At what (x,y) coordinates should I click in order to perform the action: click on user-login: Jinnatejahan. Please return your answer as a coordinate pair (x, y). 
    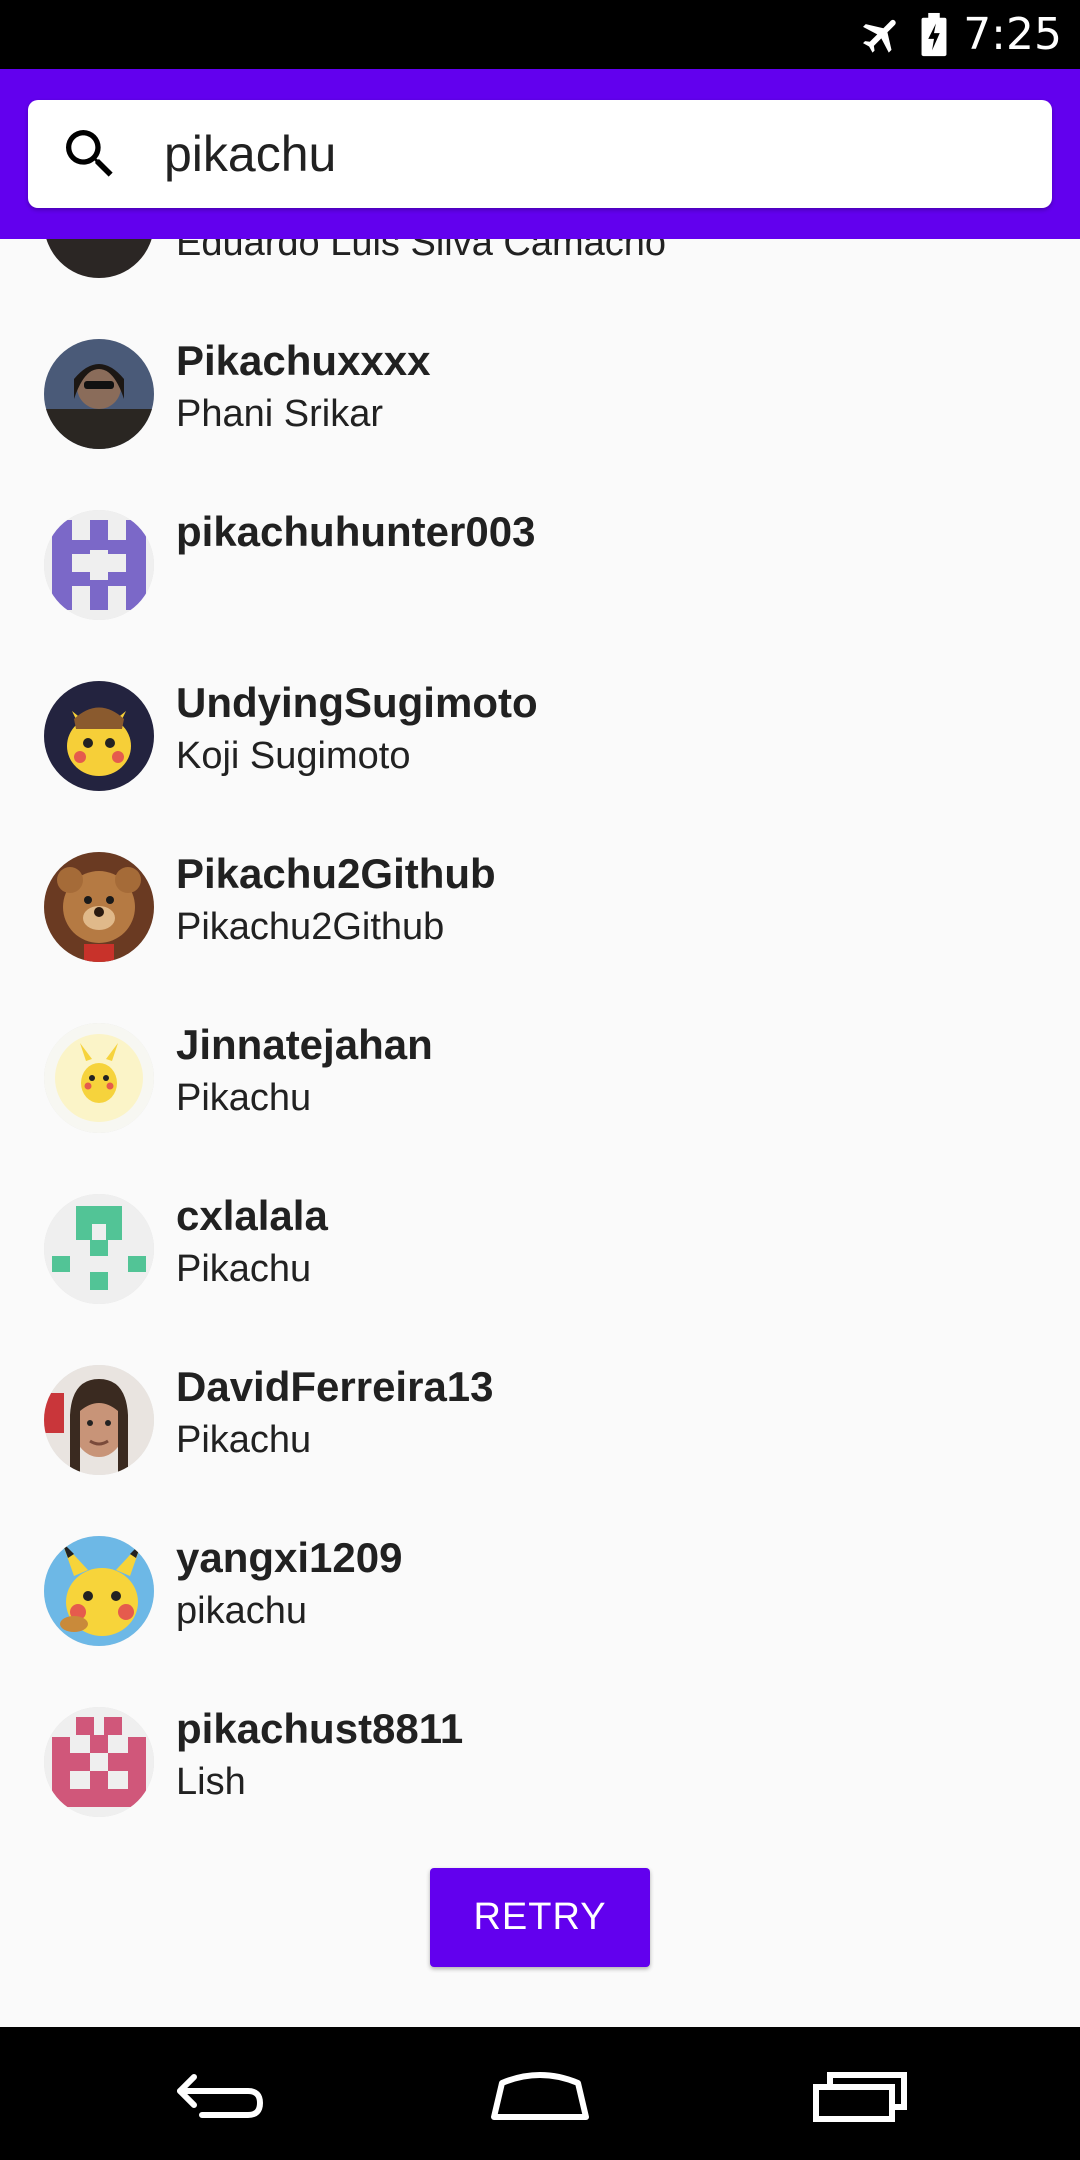
    Looking at the image, I should click on (304, 1044).